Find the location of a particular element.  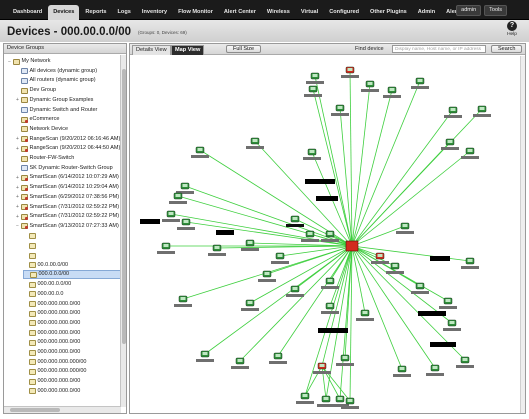

tree-item: eCommerce is located at coordinates (37, 119).